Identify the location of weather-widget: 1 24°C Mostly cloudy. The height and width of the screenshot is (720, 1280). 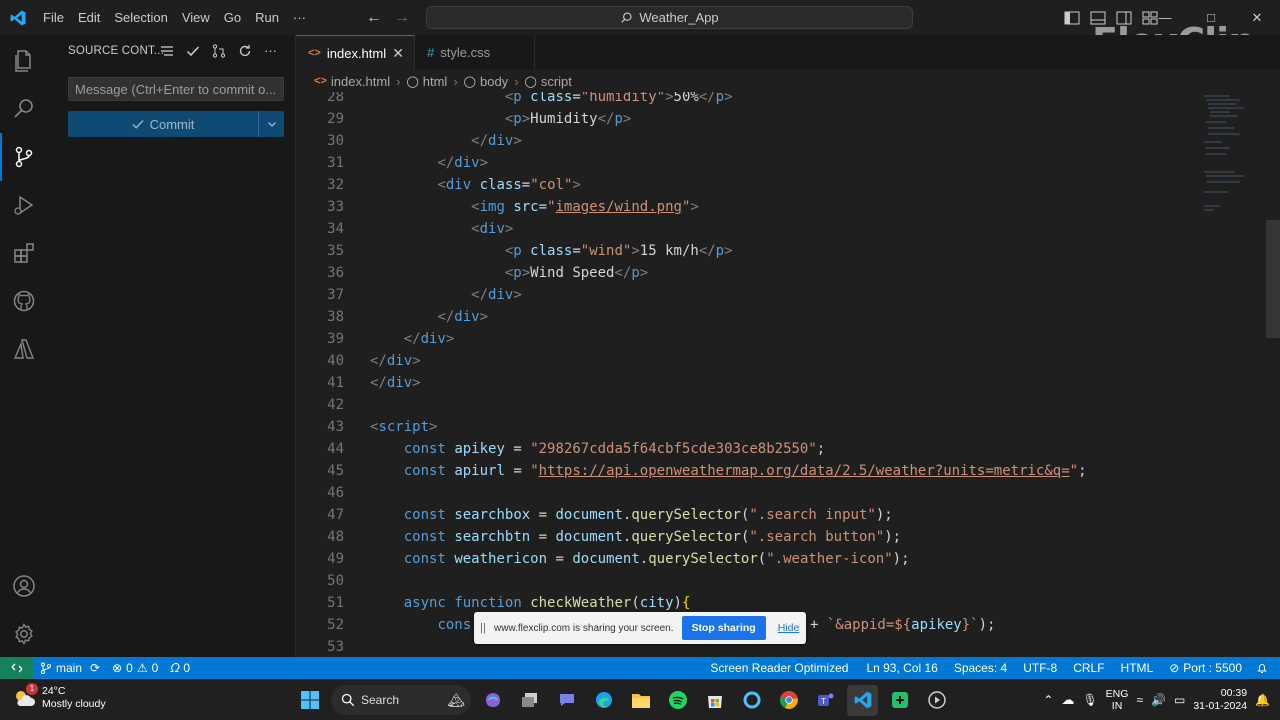
(59, 697).